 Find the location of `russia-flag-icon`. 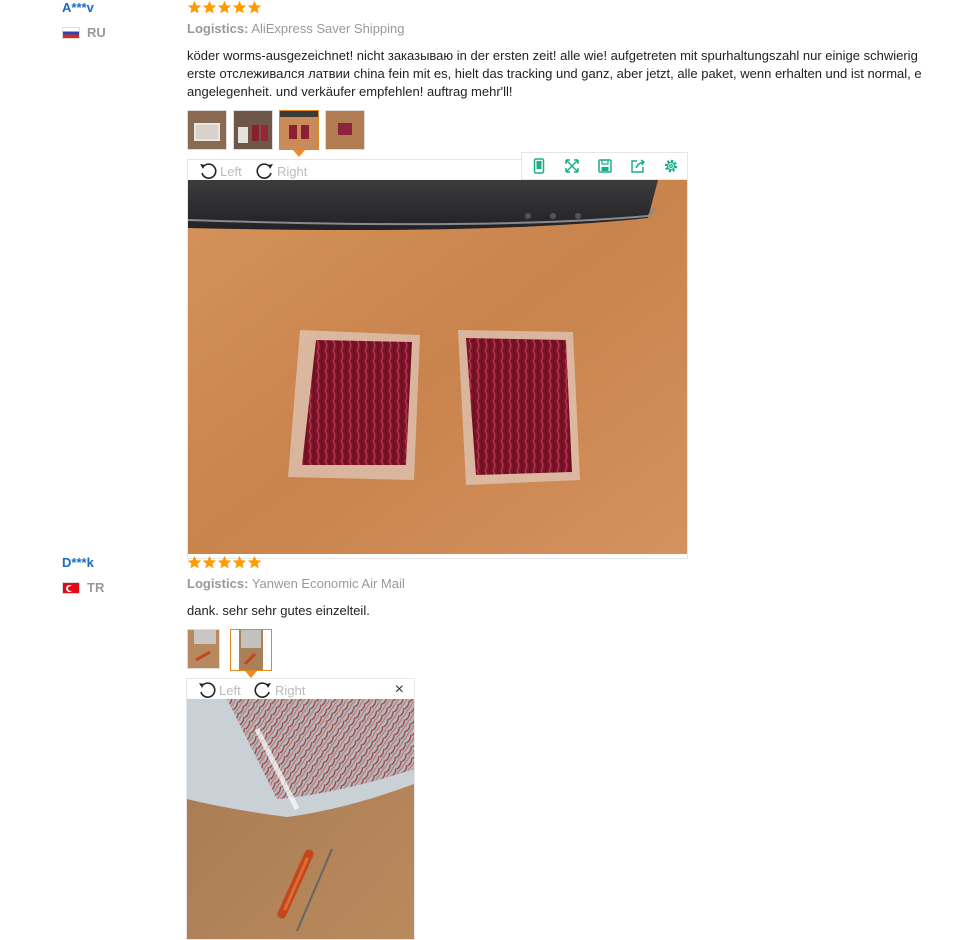

russia-flag-icon is located at coordinates (71, 32).